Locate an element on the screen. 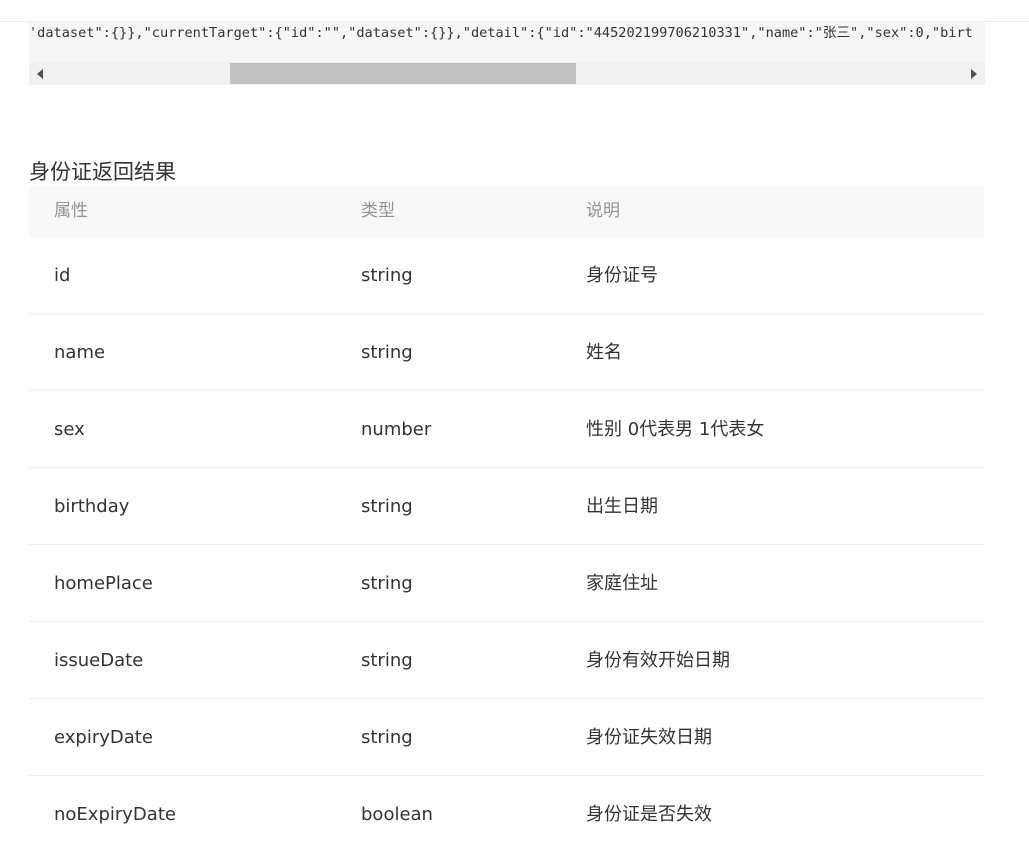  cell-description: 出生日期 is located at coordinates (622, 506).